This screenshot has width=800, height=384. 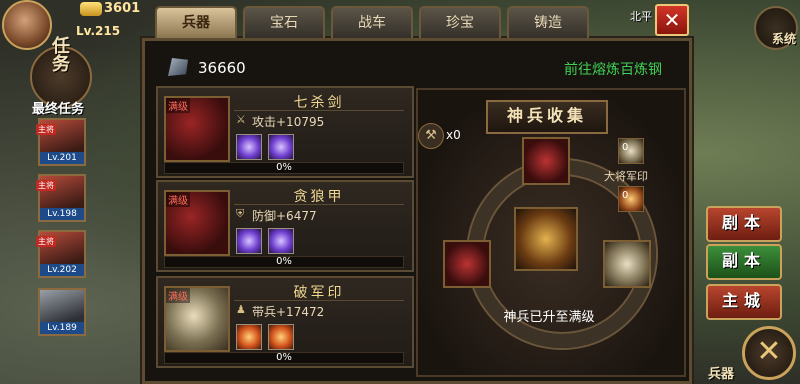 I want to click on player-avatar, so click(x=27, y=25).